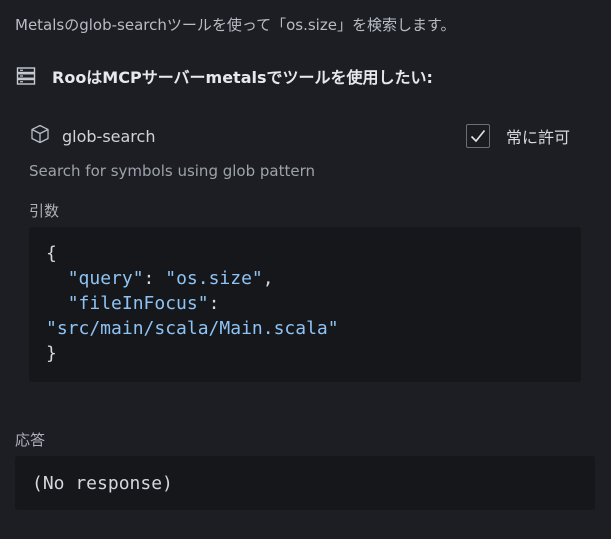  Describe the element at coordinates (109, 136) in the screenshot. I see `tool-name-label: glob-search` at that location.